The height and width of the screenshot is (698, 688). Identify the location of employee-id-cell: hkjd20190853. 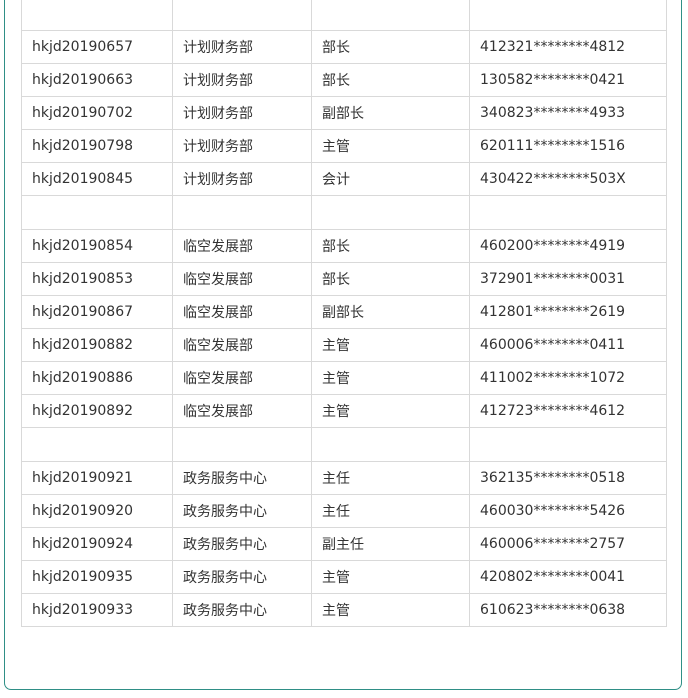
(97, 279).